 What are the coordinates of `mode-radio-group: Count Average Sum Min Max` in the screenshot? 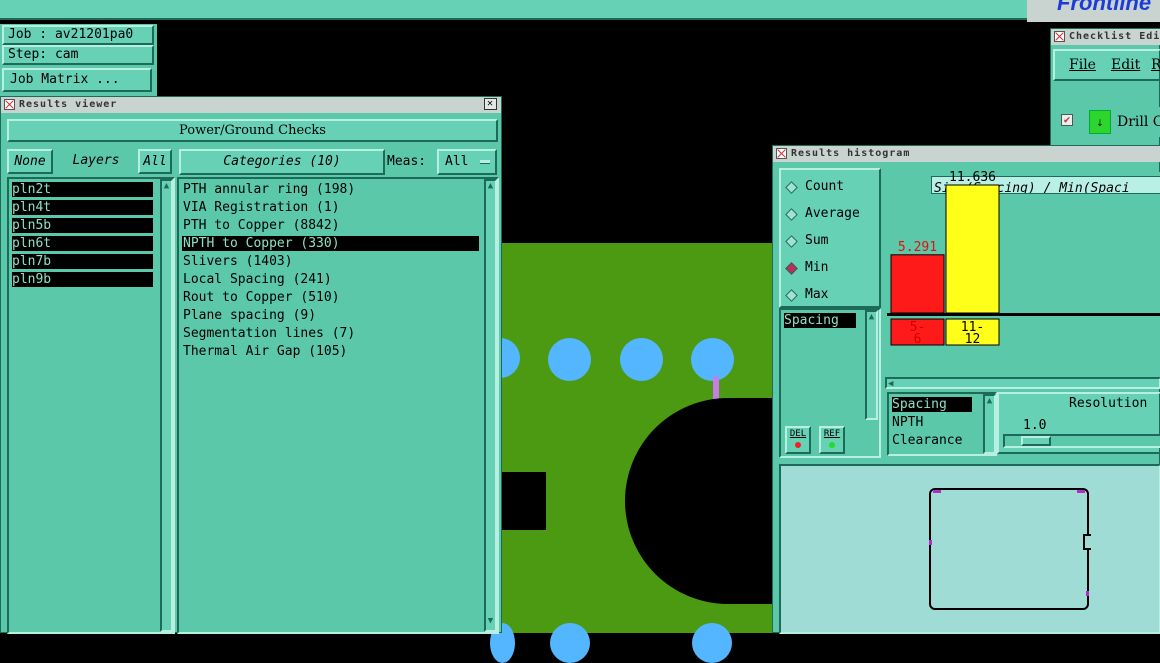 It's located at (830, 238).